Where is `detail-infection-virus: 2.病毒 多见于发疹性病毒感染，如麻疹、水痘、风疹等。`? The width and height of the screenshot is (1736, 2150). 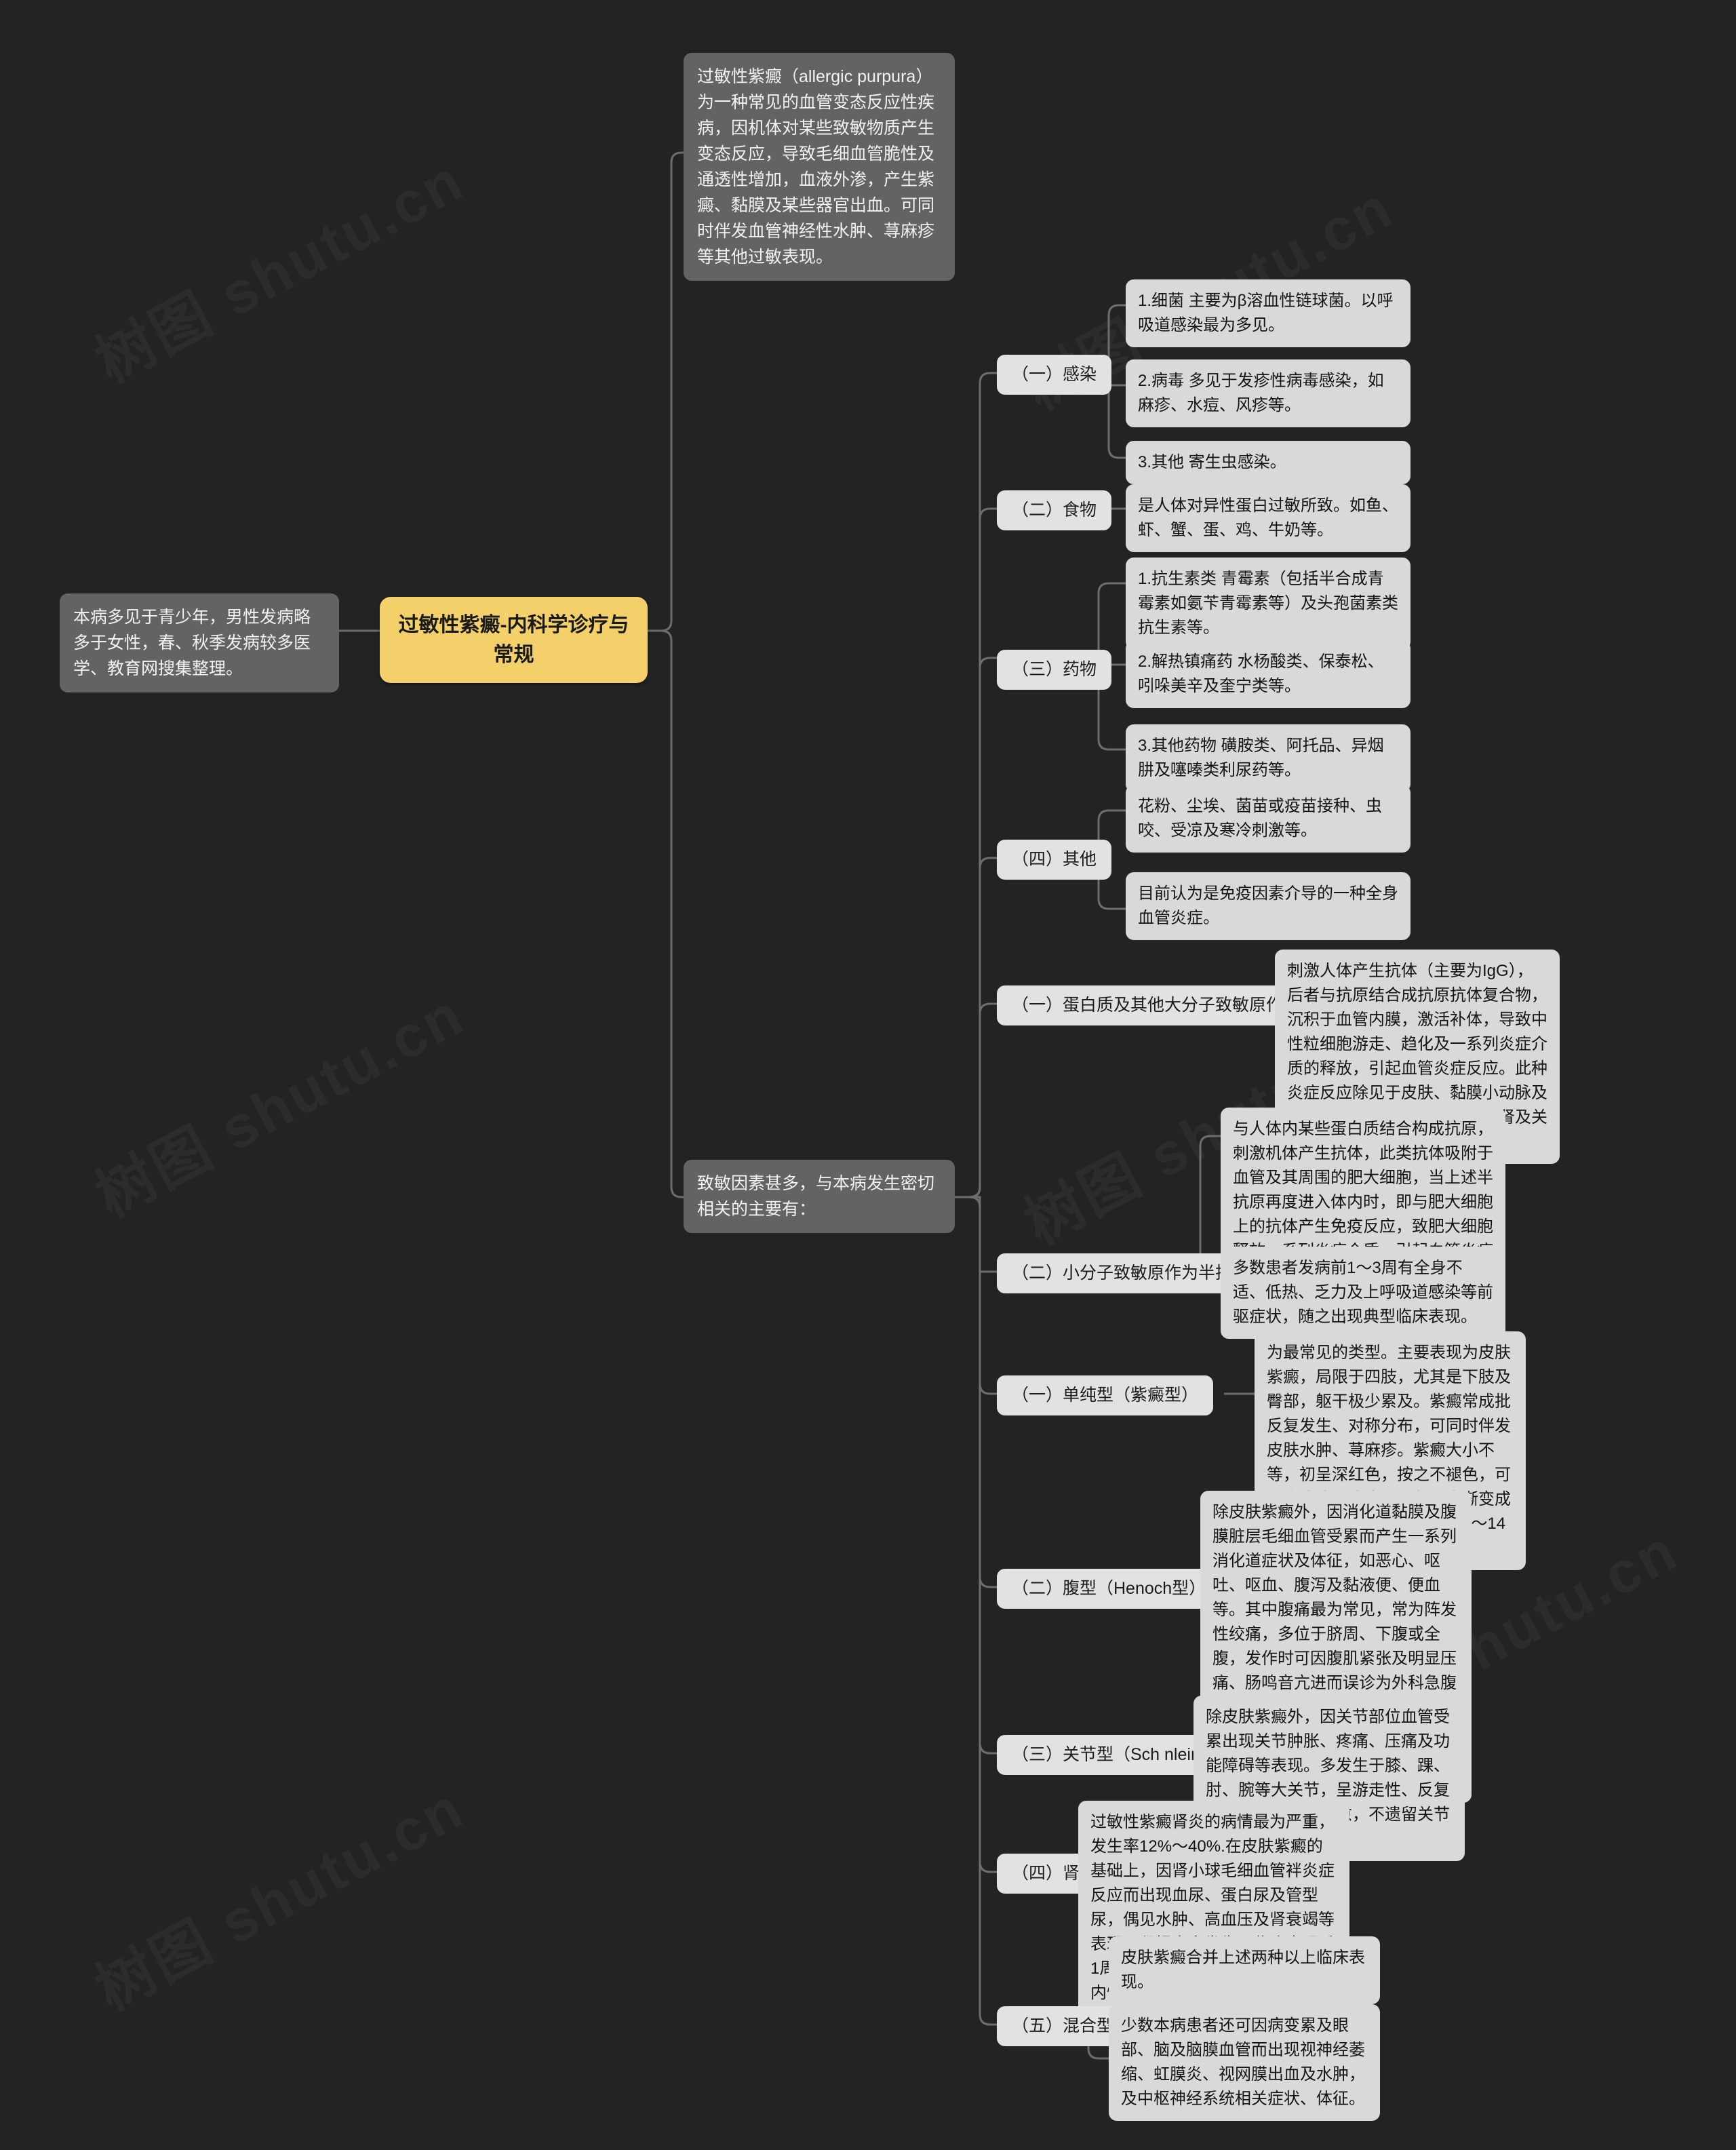
detail-infection-virus: 2.病毒 多见于发疹性病毒感染，如麻疹、水痘、风疹等。 is located at coordinates (1268, 393).